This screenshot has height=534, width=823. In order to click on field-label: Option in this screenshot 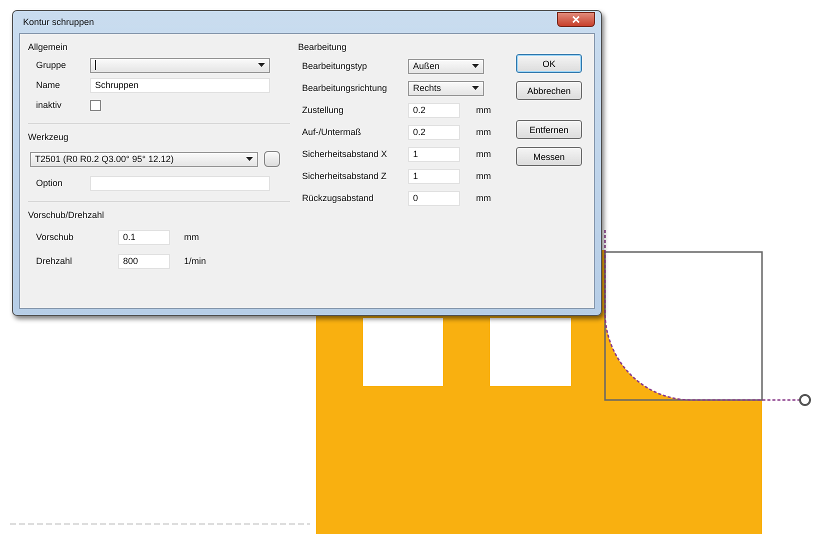, I will do `click(50, 183)`.